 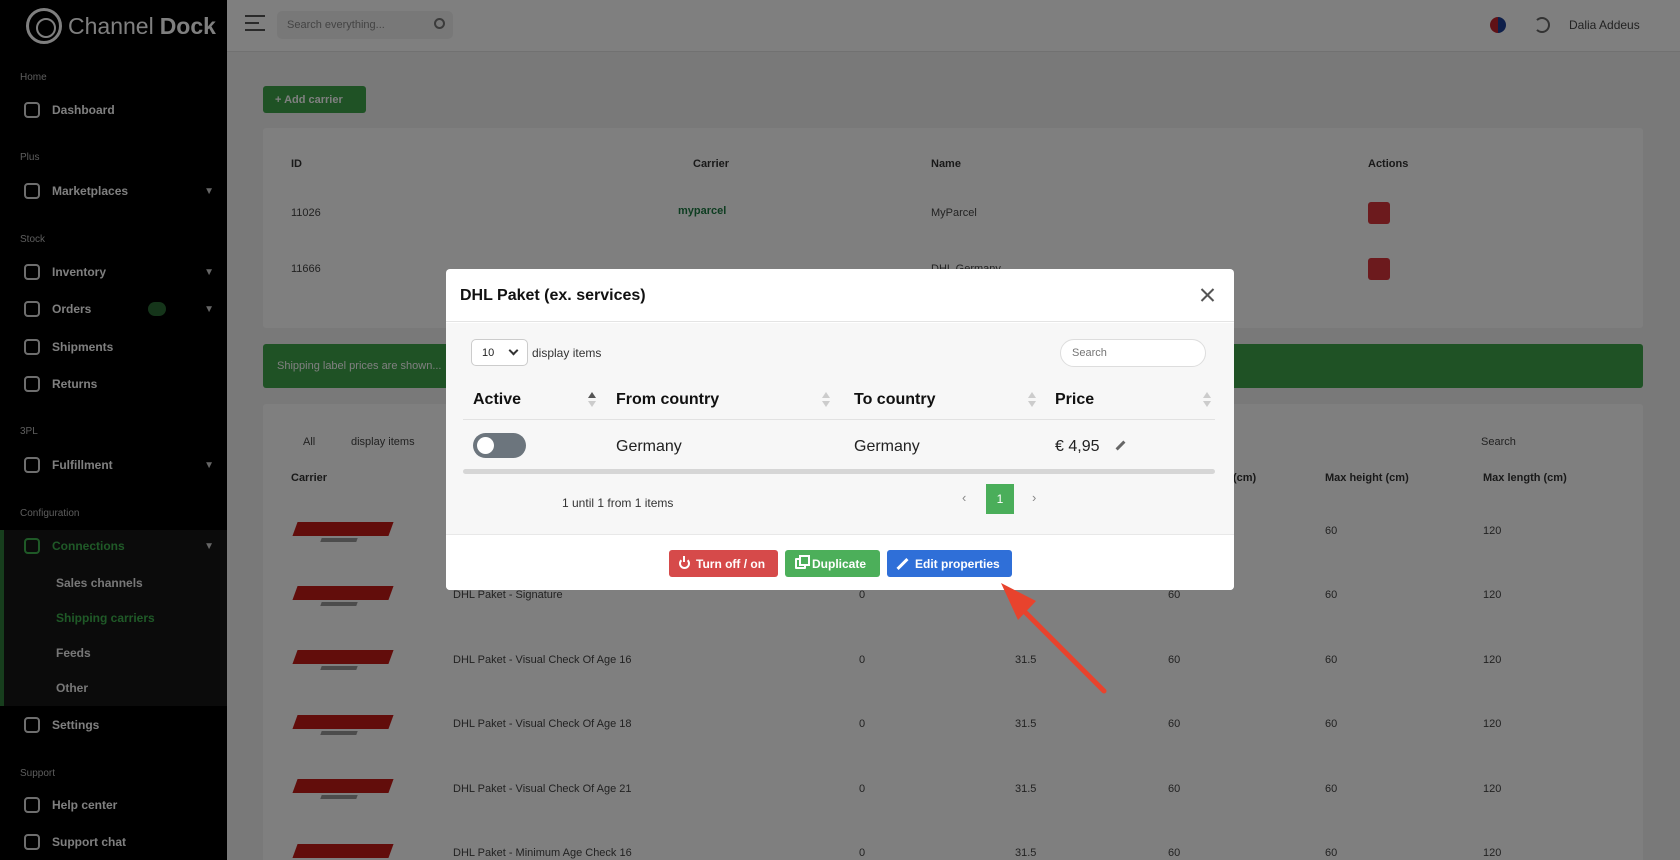 I want to click on annotation-arrow, so click(x=1054, y=638).